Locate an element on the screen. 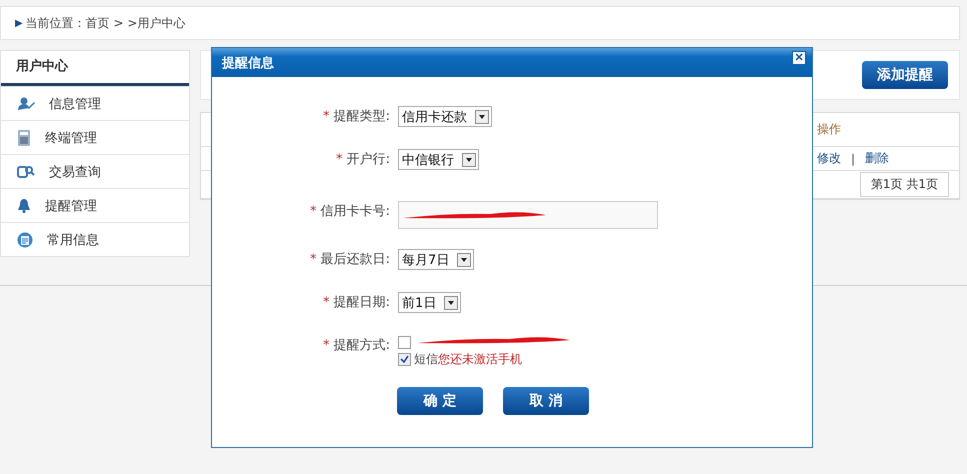 The image size is (967, 474). delete-link: 删除 is located at coordinates (877, 158).